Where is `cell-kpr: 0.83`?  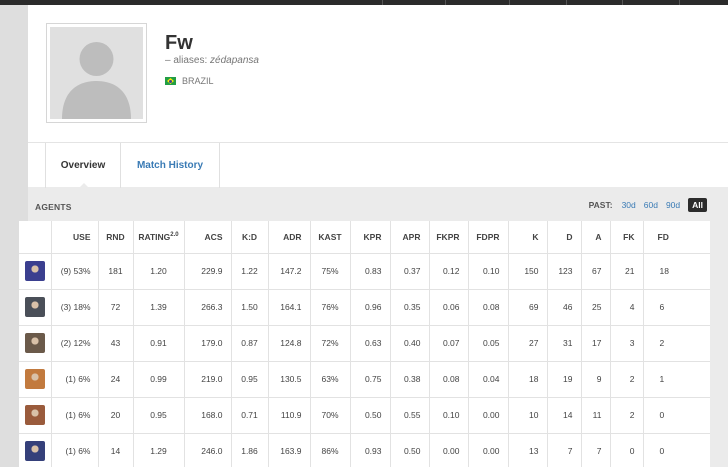 cell-kpr: 0.83 is located at coordinates (370, 271).